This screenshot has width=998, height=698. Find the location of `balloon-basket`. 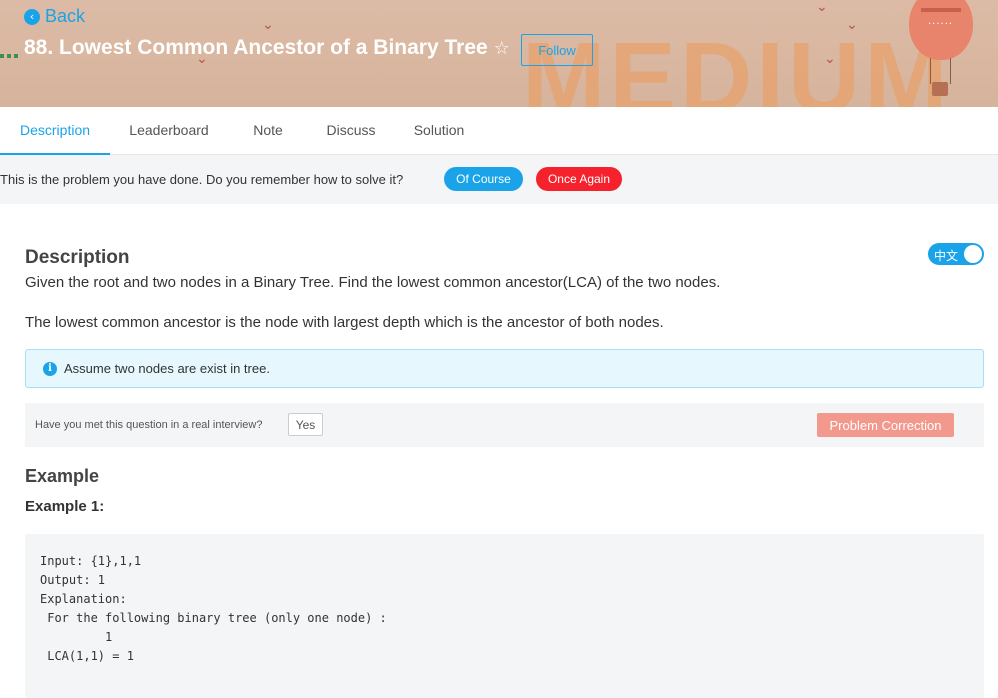

balloon-basket is located at coordinates (940, 89).